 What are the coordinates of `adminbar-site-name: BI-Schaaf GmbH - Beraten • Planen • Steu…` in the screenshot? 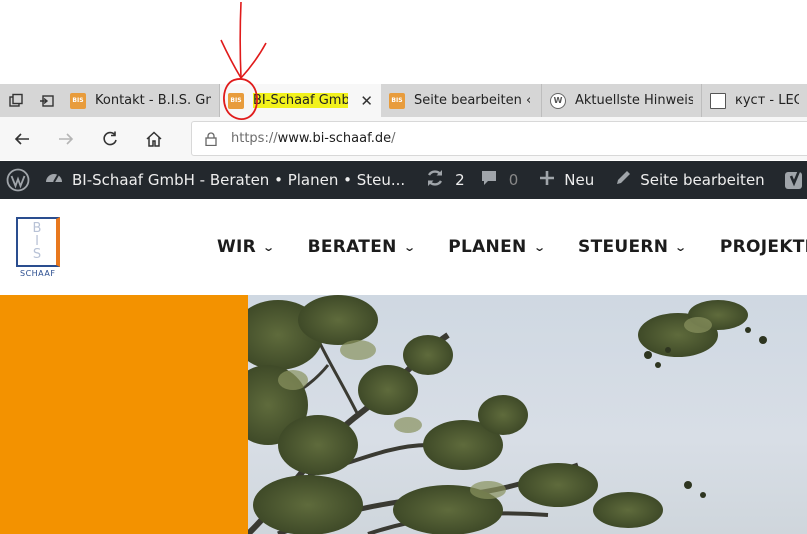 It's located at (224, 180).